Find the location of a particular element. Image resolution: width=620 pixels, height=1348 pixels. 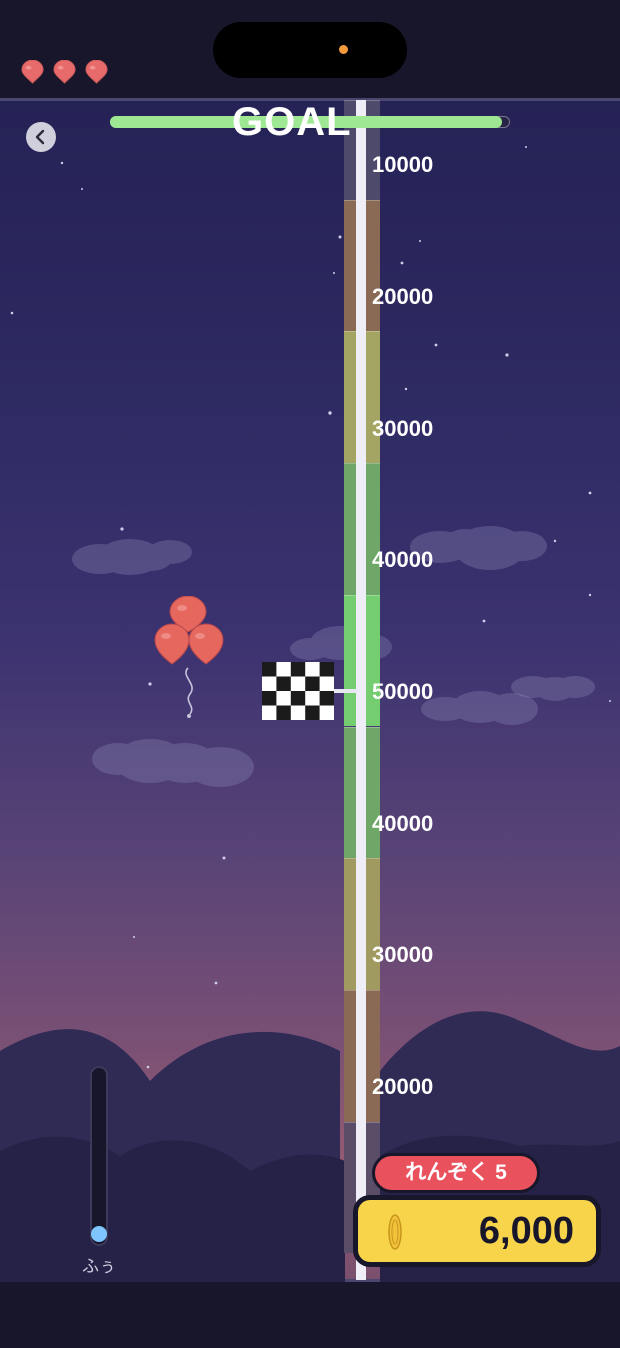

front-hills is located at coordinates (172, 1210).